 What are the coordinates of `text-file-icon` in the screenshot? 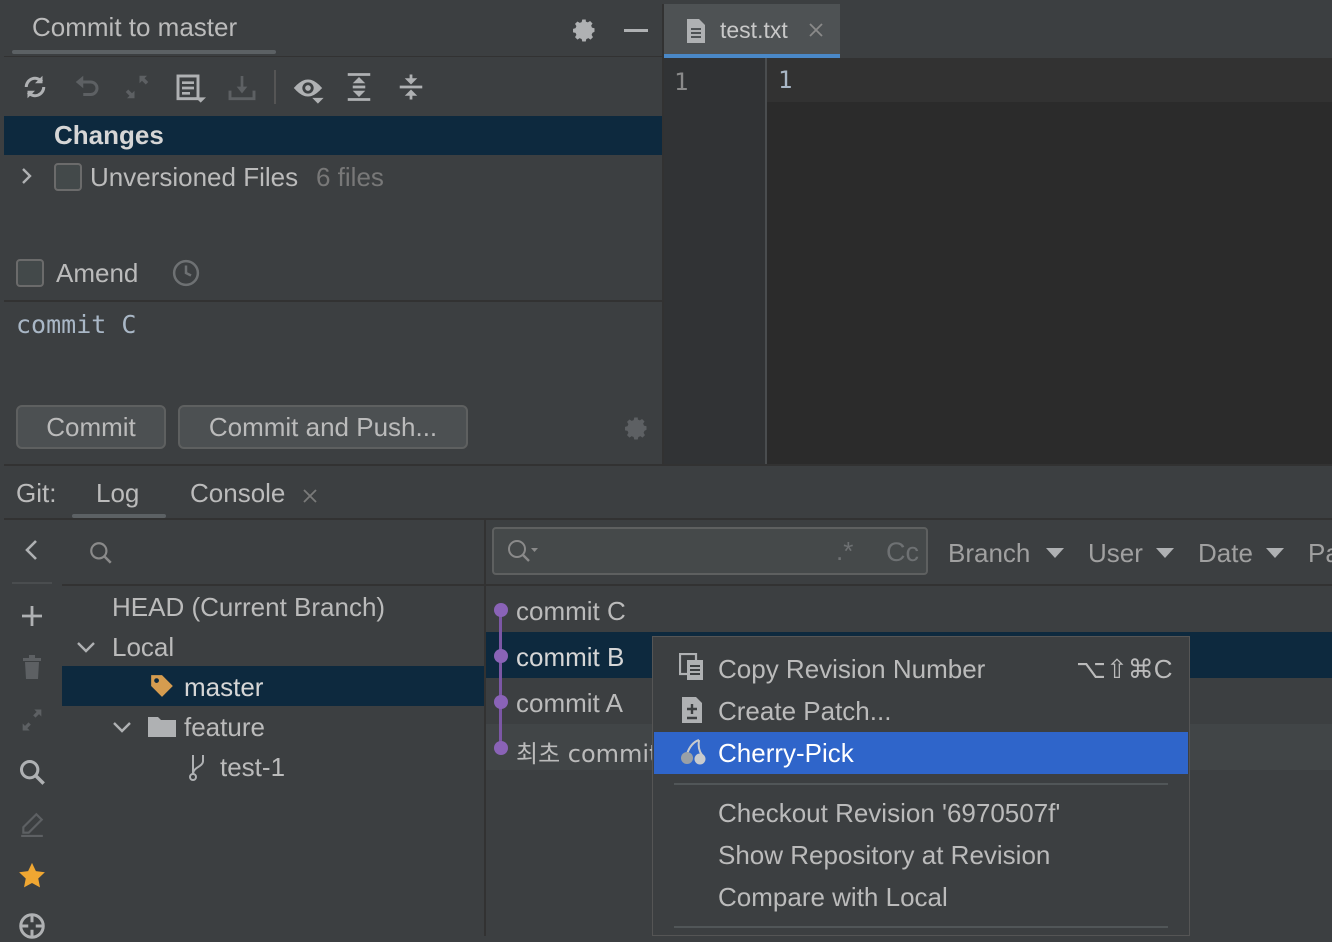 It's located at (696, 31).